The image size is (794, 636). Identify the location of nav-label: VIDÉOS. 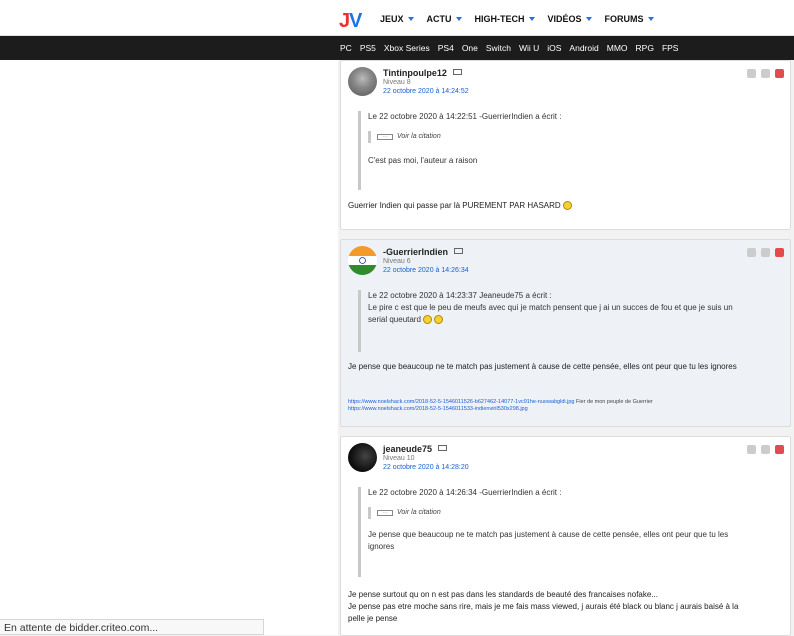
(564, 19).